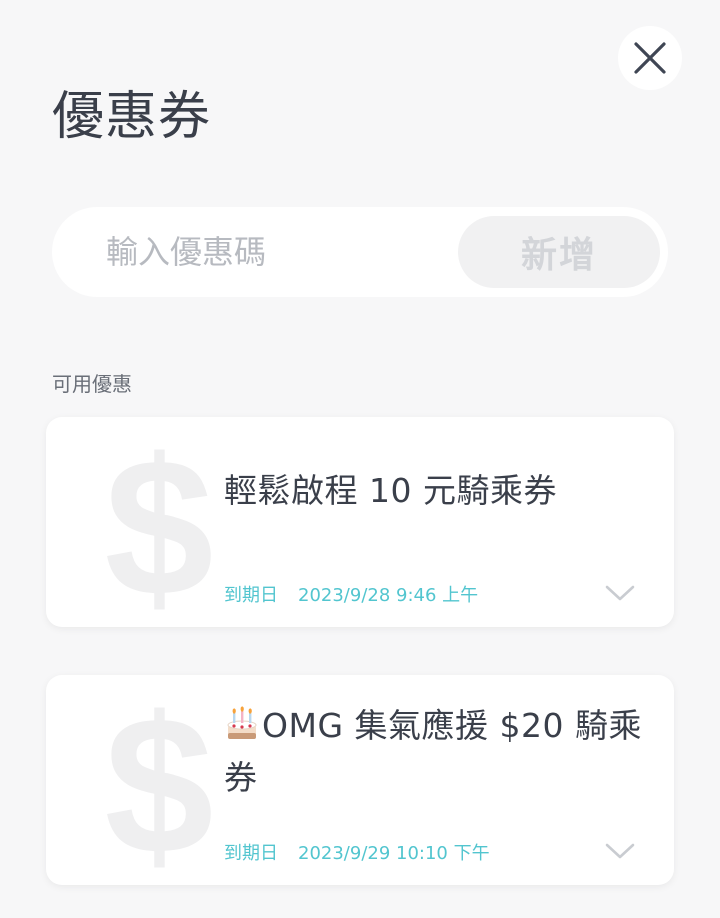  I want to click on coupon-title: OMG 集氣應援 $20 騎乘券, so click(434, 752).